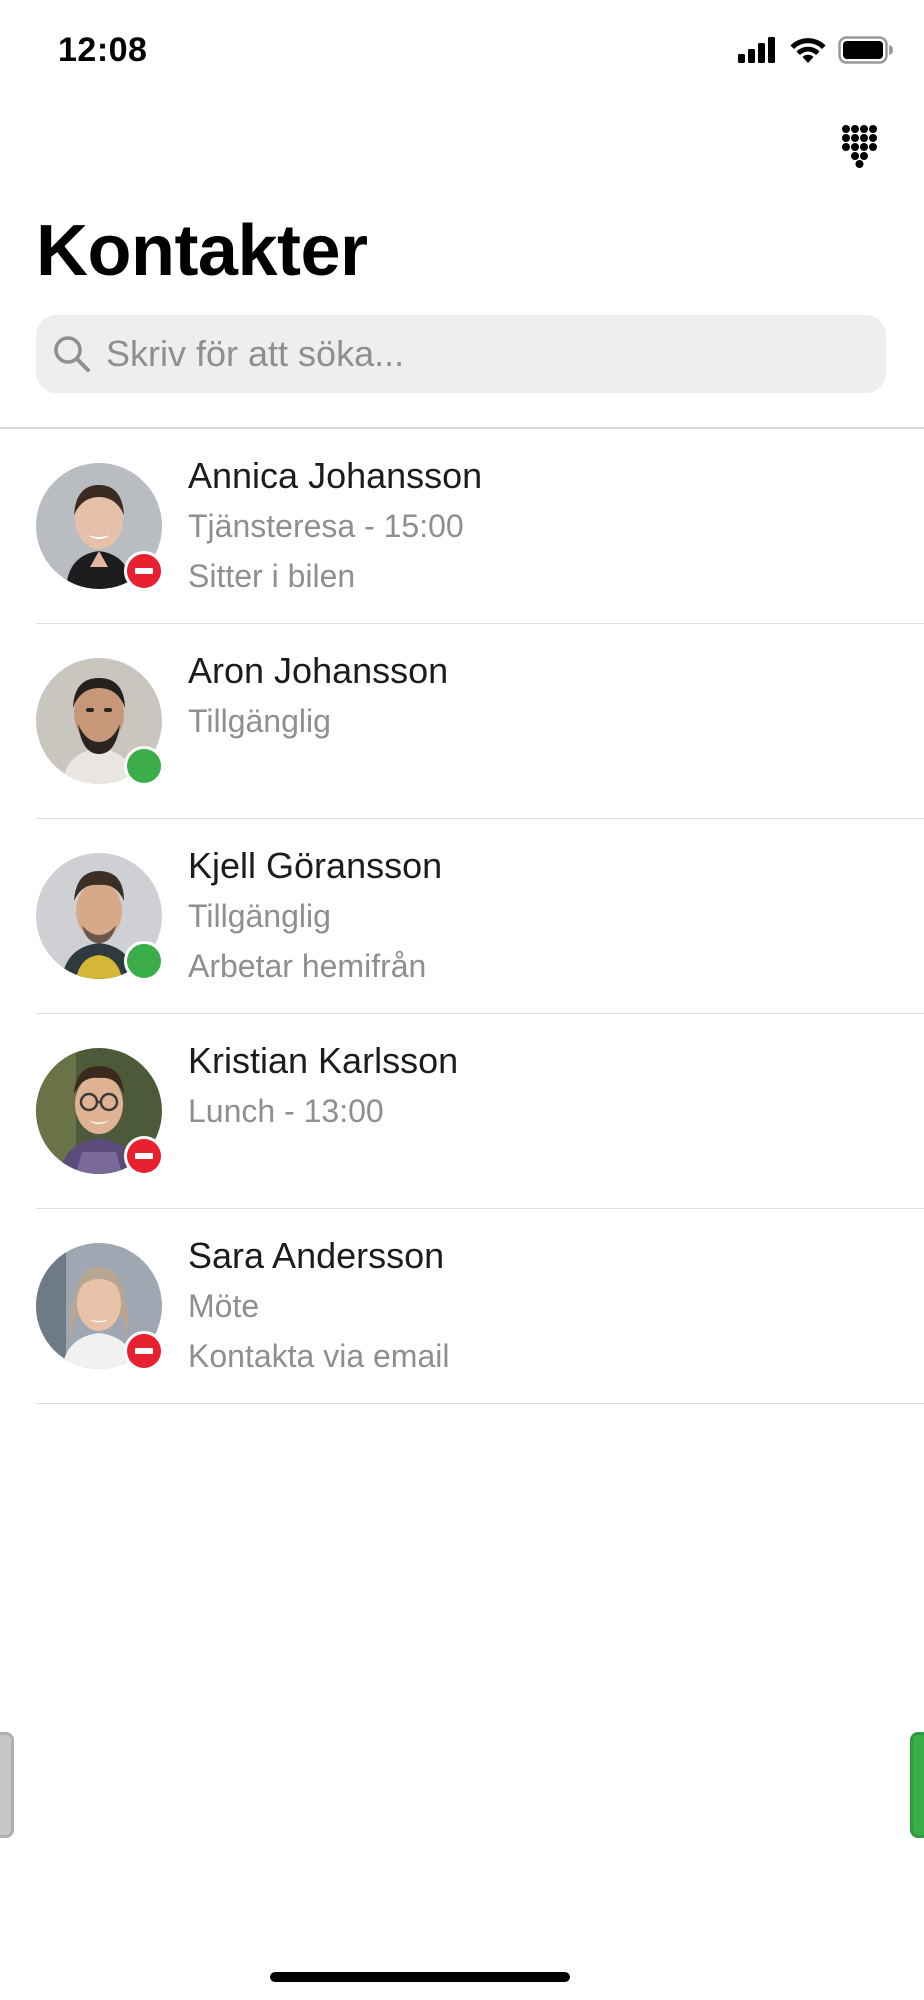  I want to click on keypad-button, so click(860, 146).